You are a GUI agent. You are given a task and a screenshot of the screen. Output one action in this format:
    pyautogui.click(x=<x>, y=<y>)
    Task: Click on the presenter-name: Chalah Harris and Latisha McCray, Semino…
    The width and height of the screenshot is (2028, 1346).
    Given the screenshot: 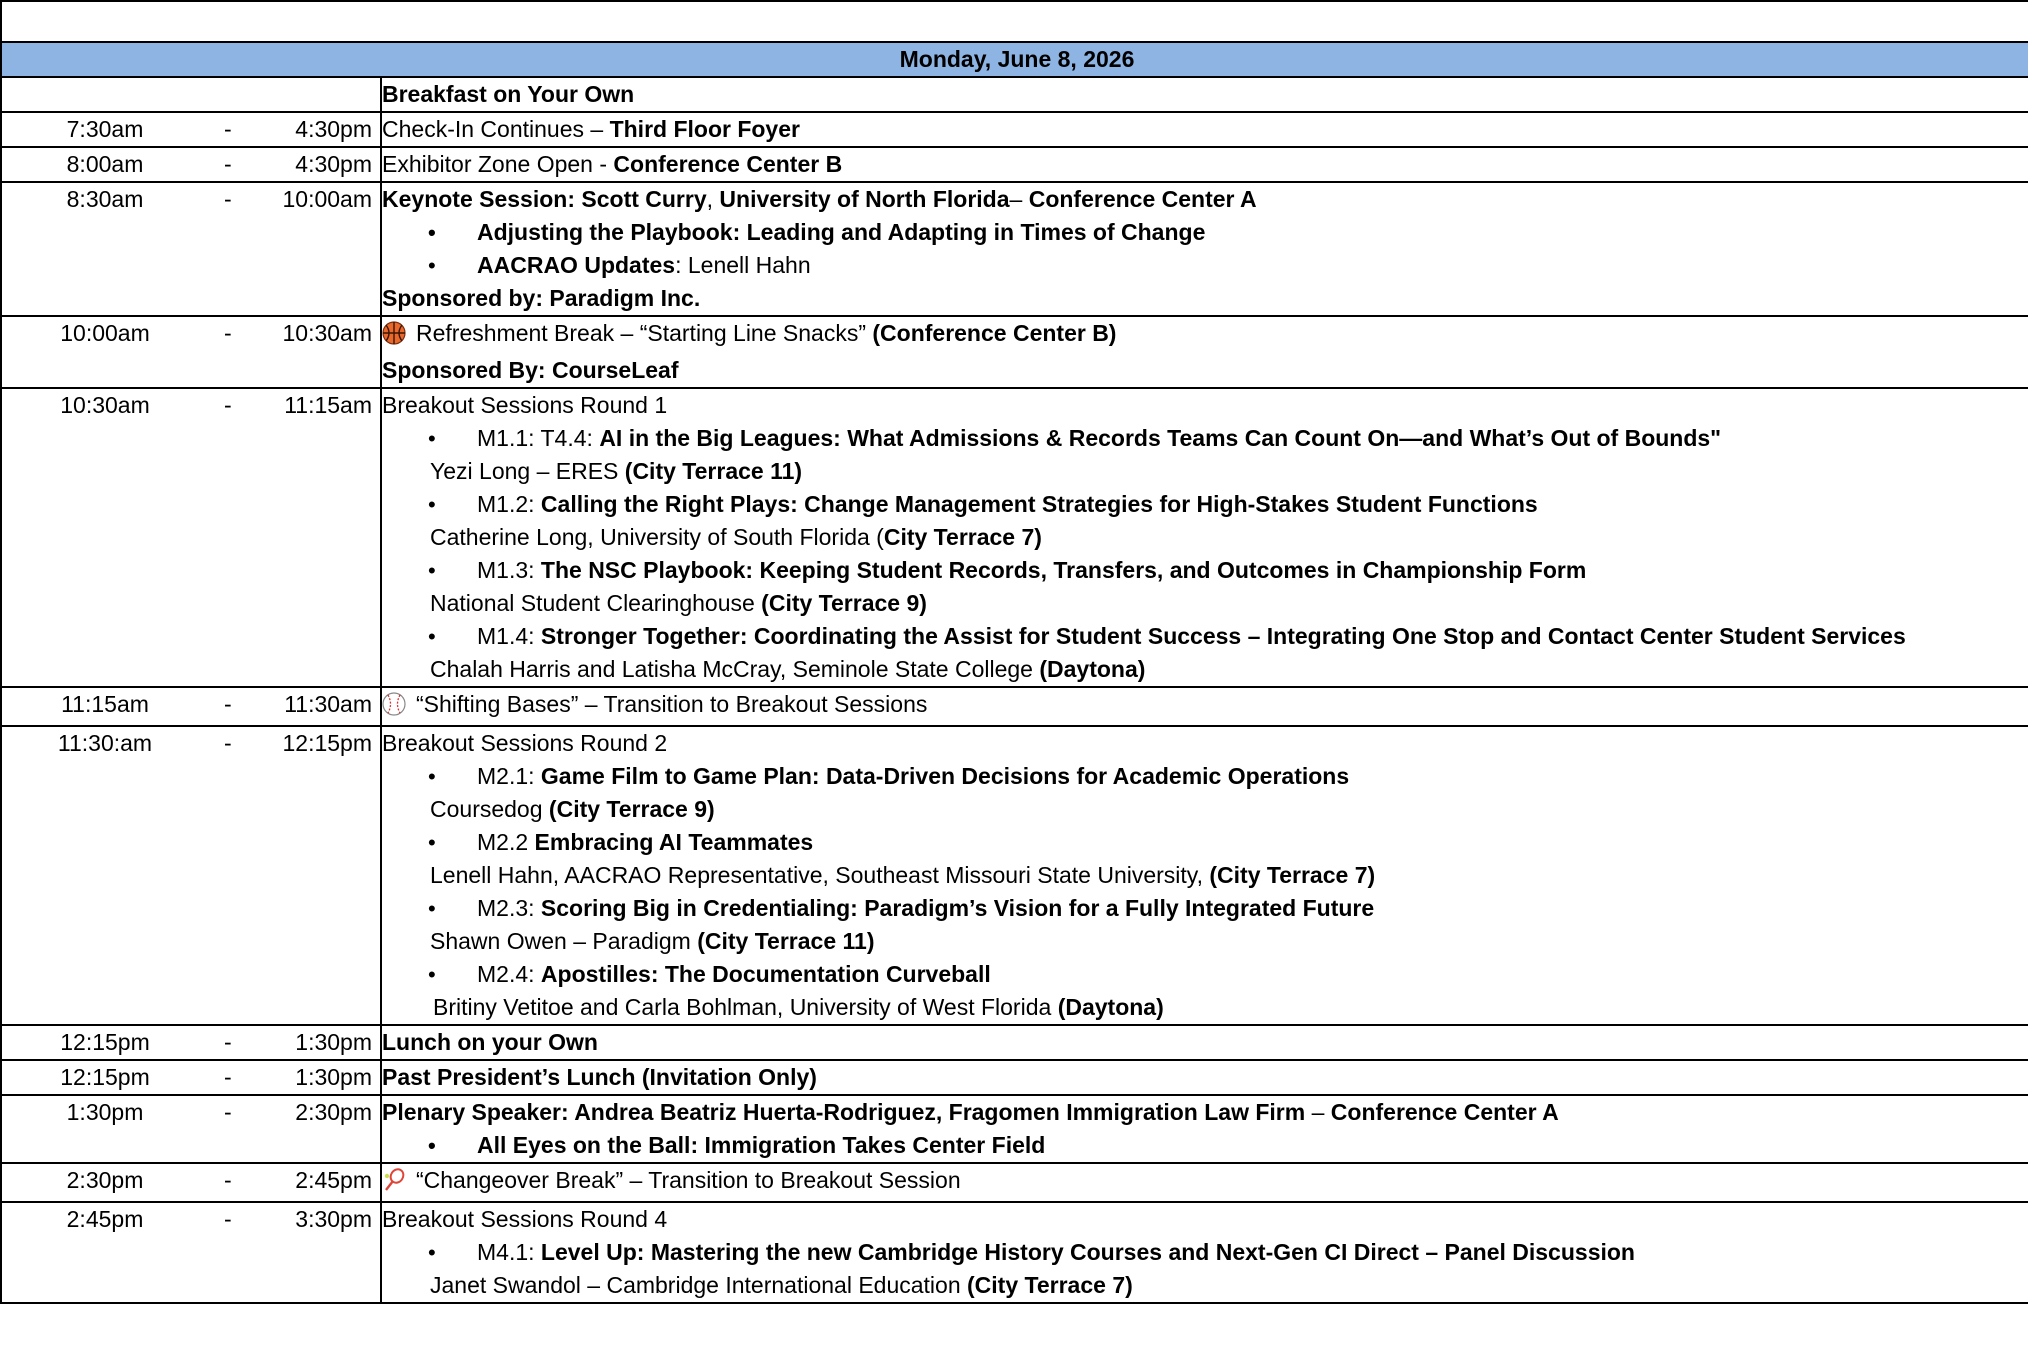 What is the action you would take?
    pyautogui.click(x=735, y=669)
    